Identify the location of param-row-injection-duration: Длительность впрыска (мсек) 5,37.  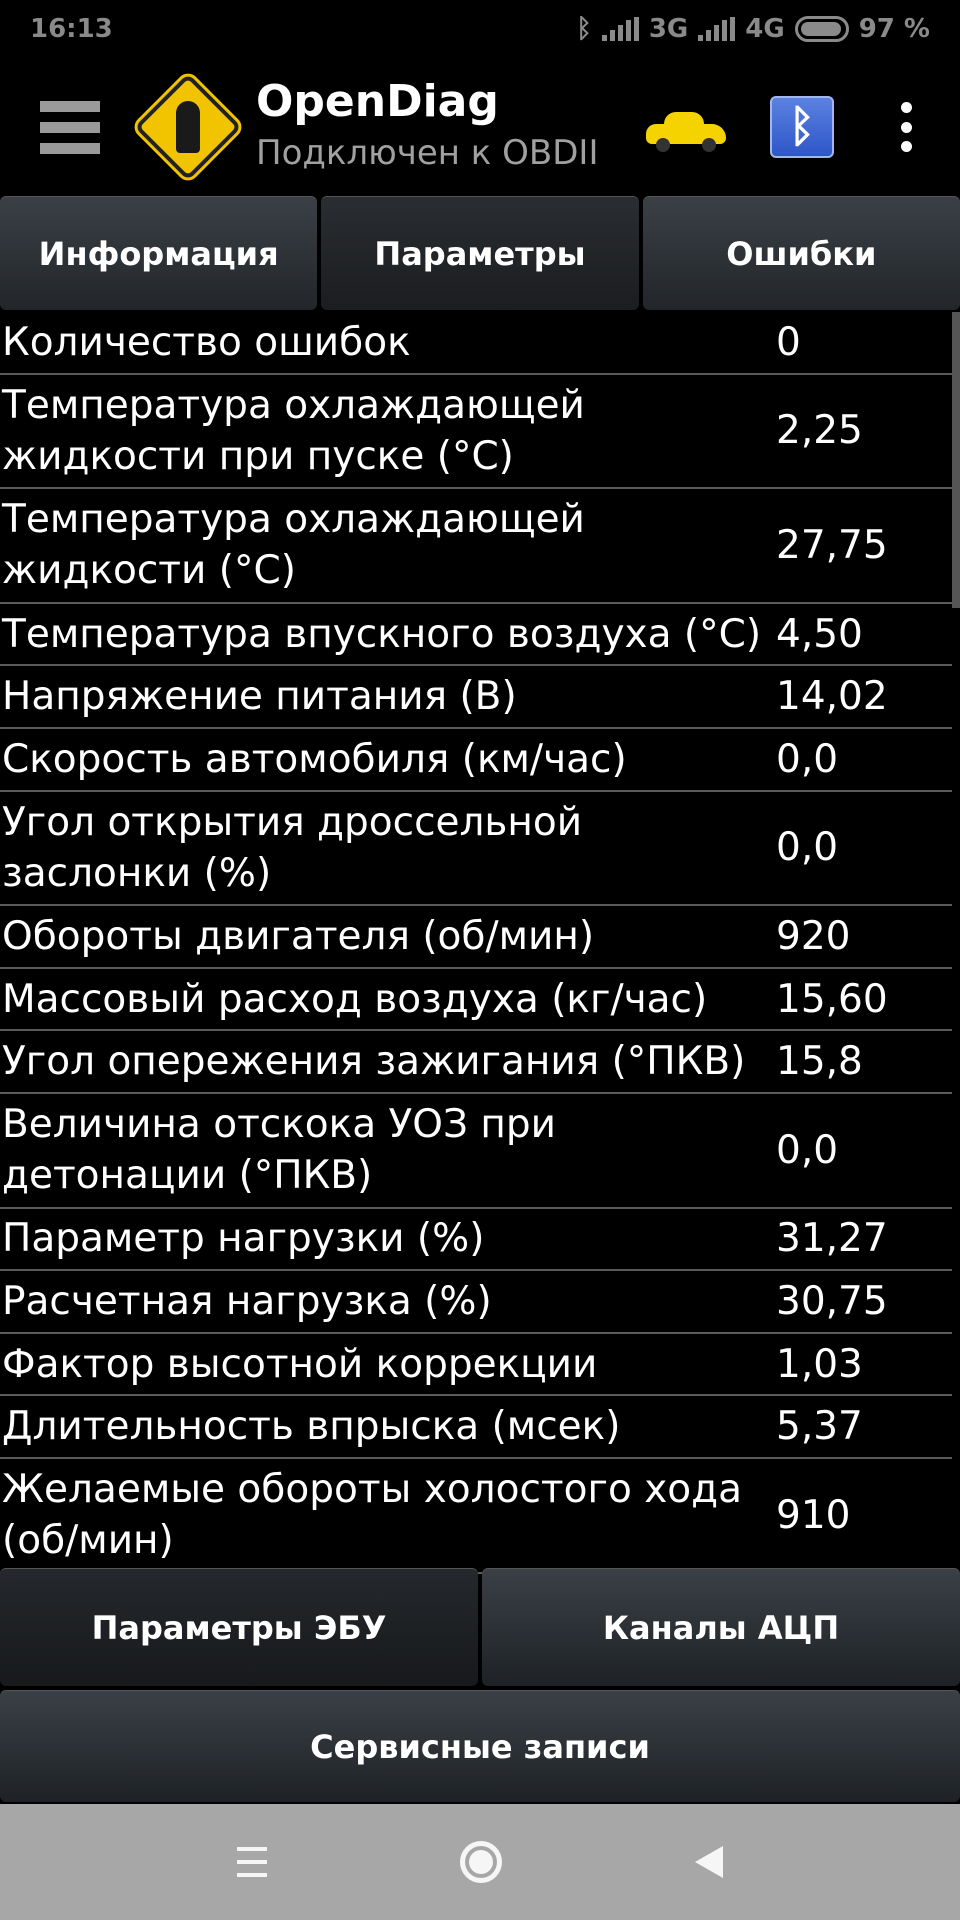
(476, 1427).